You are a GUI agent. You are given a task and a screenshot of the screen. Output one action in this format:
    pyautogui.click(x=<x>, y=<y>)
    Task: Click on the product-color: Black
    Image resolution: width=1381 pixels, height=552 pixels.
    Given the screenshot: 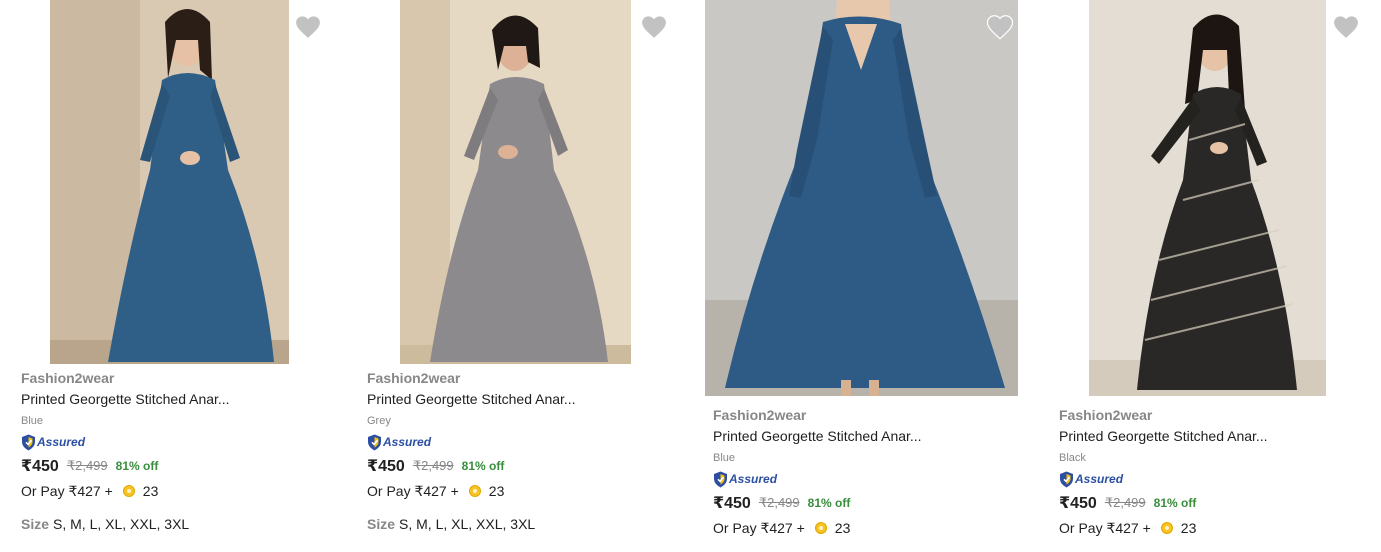 What is the action you would take?
    pyautogui.click(x=1072, y=458)
    